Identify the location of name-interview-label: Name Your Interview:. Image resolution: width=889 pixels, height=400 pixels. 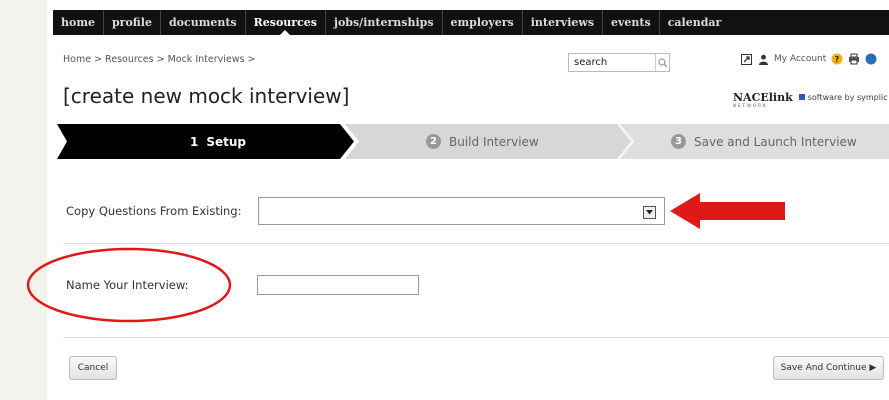
(127, 285).